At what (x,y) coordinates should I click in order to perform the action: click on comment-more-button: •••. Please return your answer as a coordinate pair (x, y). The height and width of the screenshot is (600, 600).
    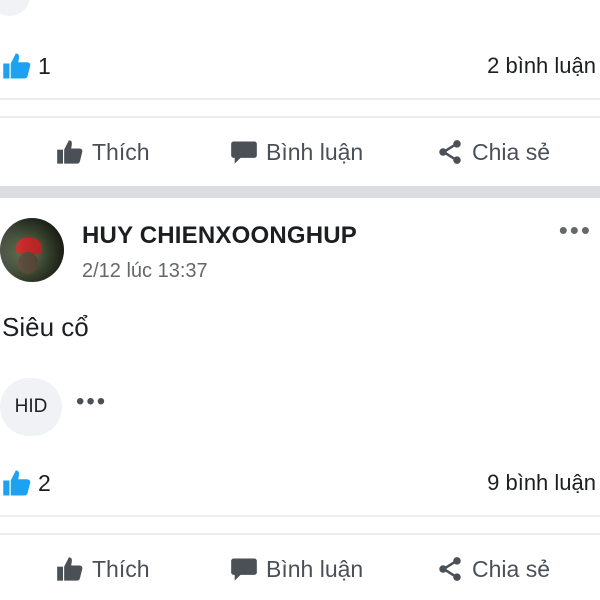
    Looking at the image, I should click on (91, 402).